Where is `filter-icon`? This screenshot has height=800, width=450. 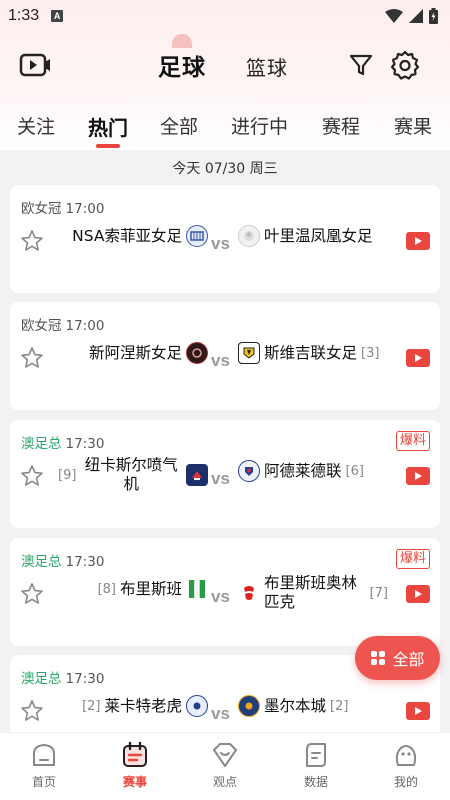
filter-icon is located at coordinates (361, 65).